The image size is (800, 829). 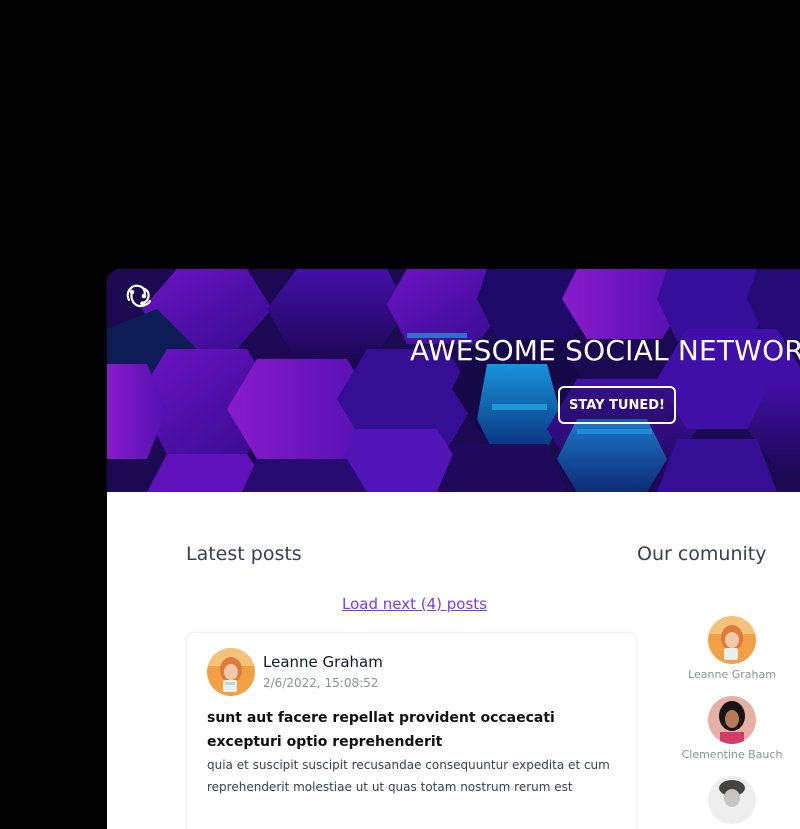 I want to click on community-member: Leanne Graham, so click(x=731, y=648).